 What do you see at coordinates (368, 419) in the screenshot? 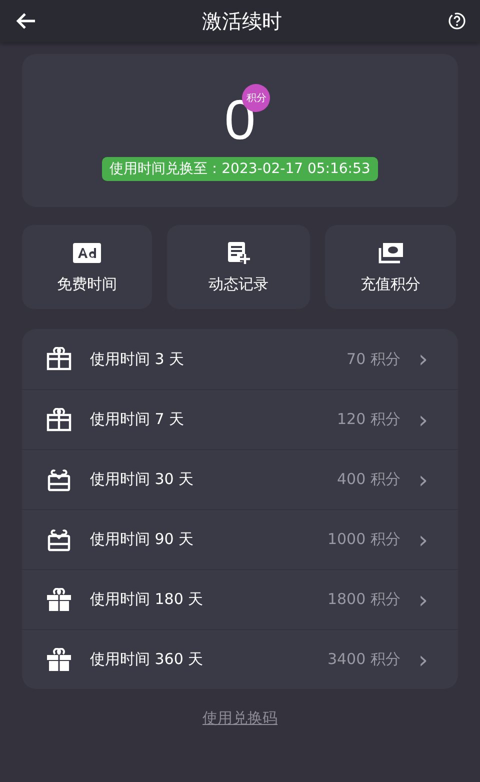
I see `plan-price: 120 积分` at bounding box center [368, 419].